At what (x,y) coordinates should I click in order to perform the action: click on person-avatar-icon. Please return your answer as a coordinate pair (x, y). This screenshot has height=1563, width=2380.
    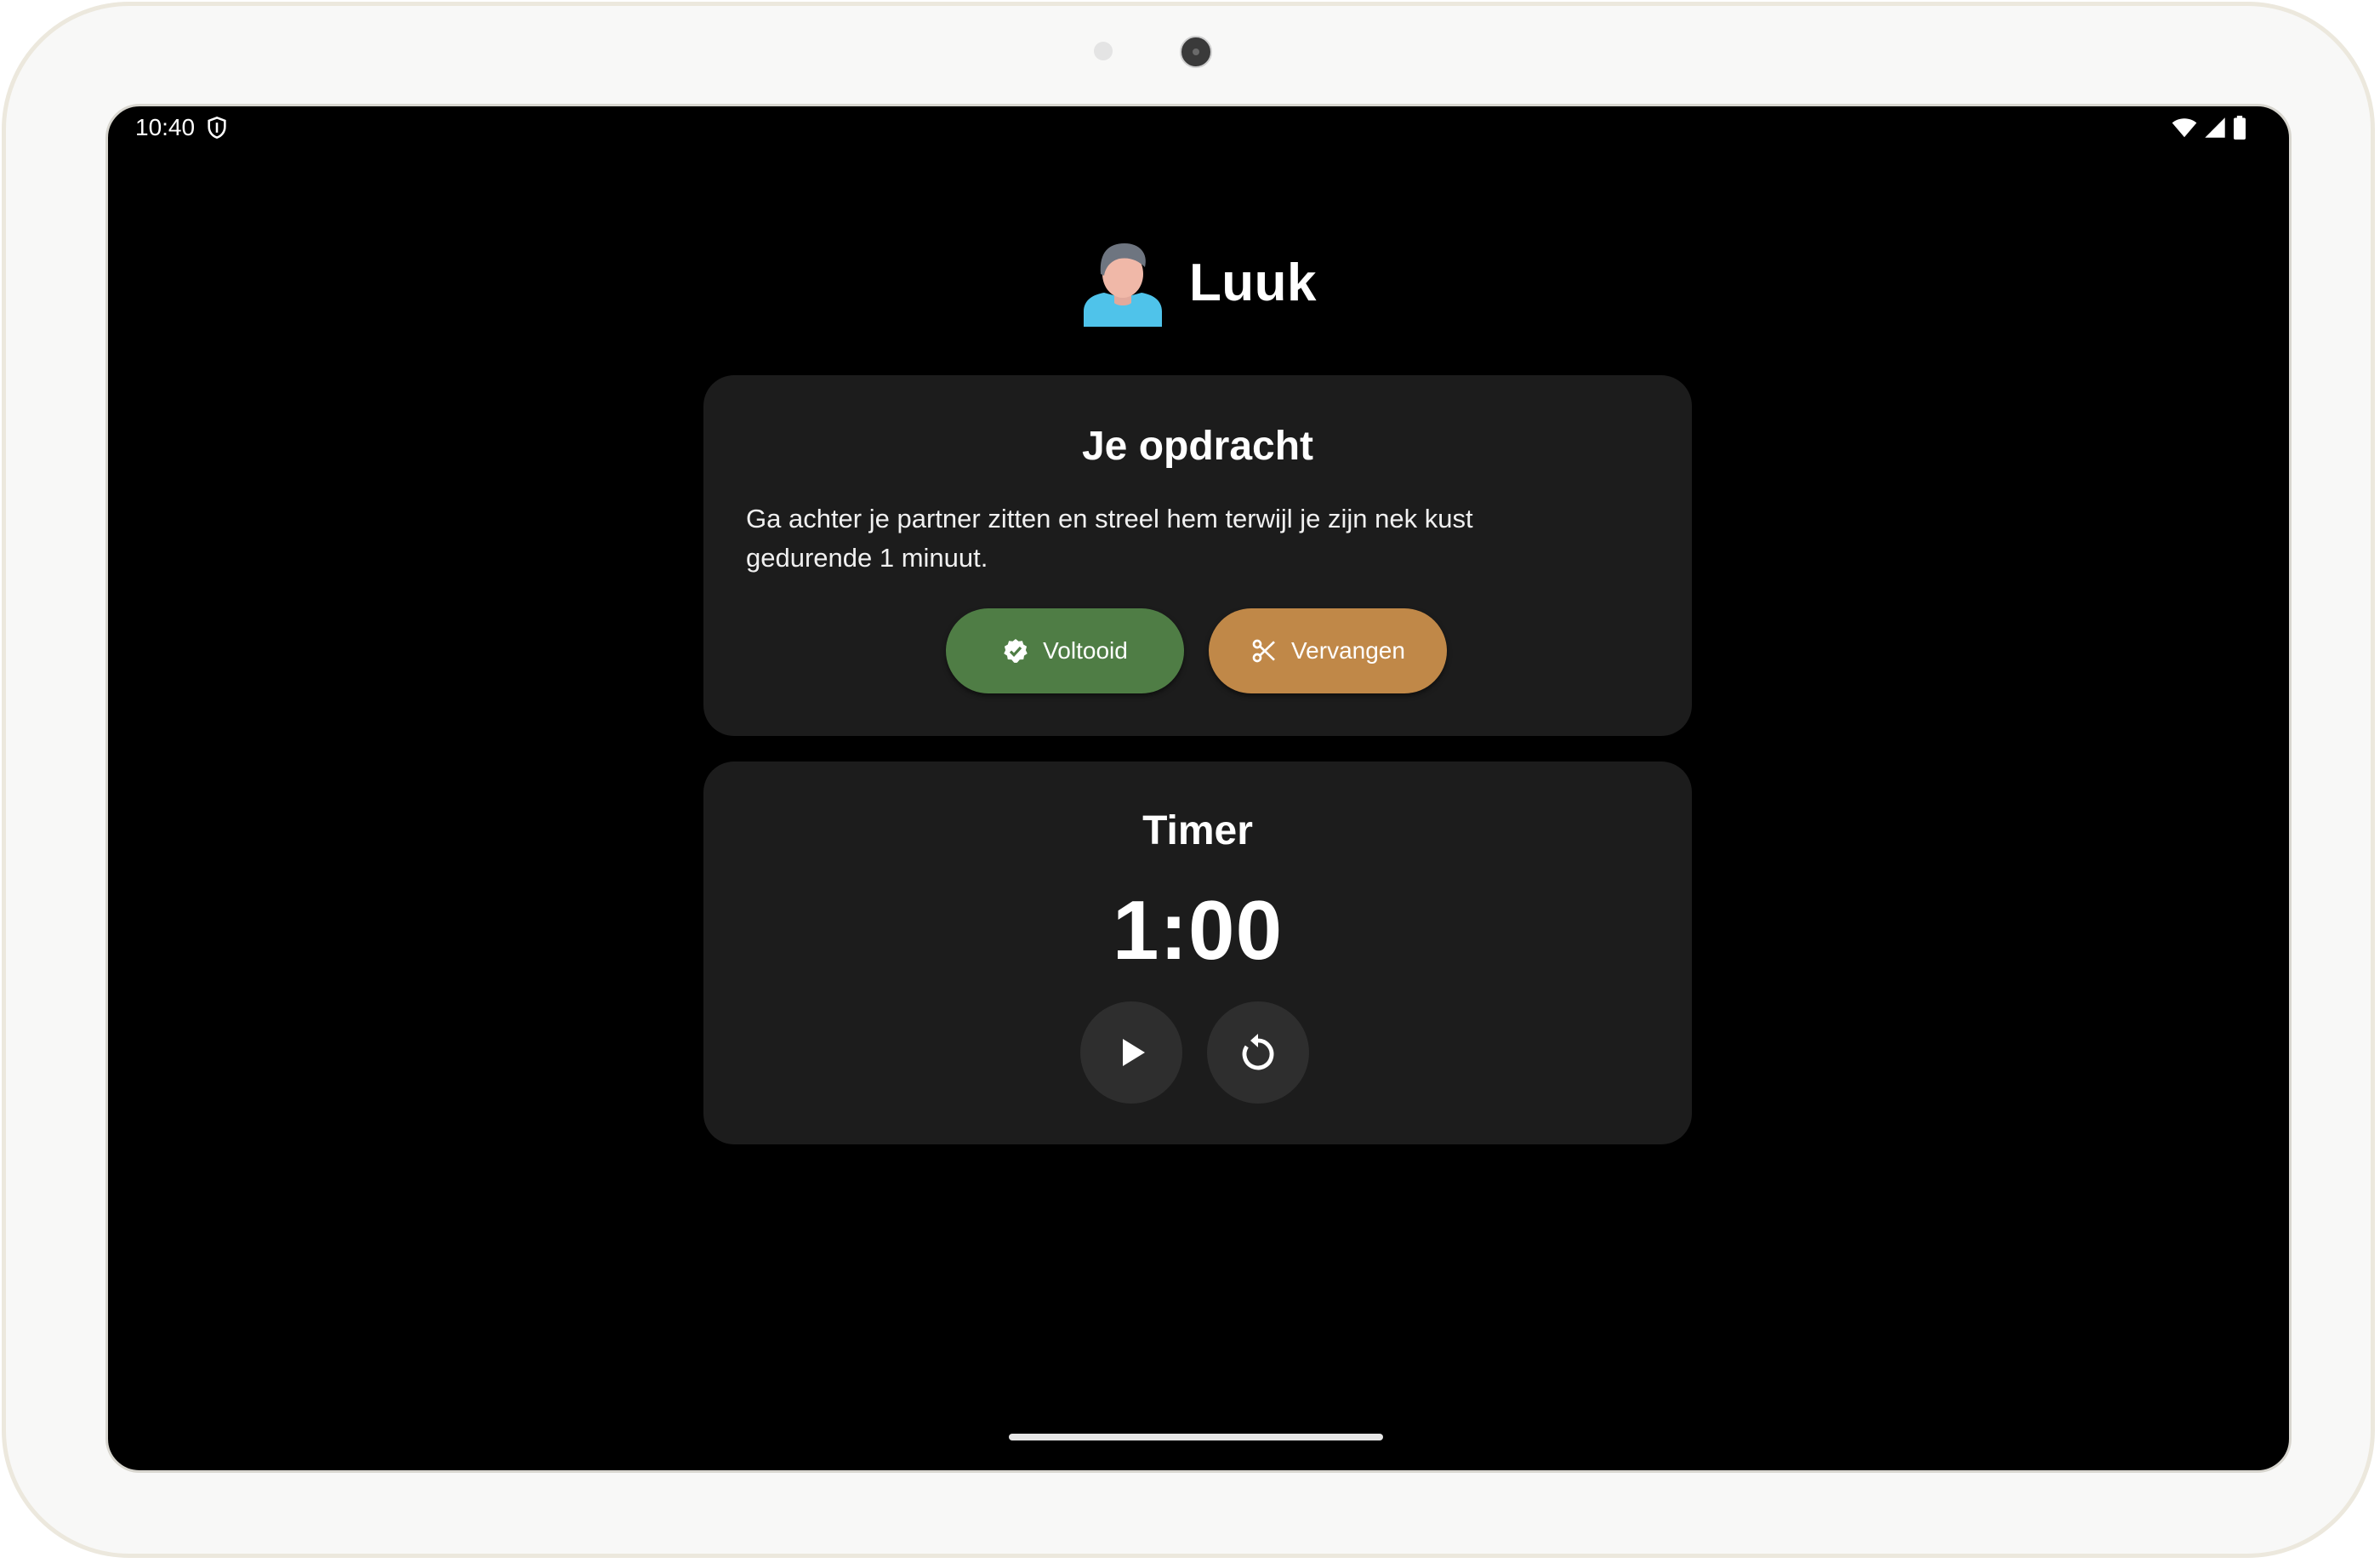
    Looking at the image, I should click on (1122, 285).